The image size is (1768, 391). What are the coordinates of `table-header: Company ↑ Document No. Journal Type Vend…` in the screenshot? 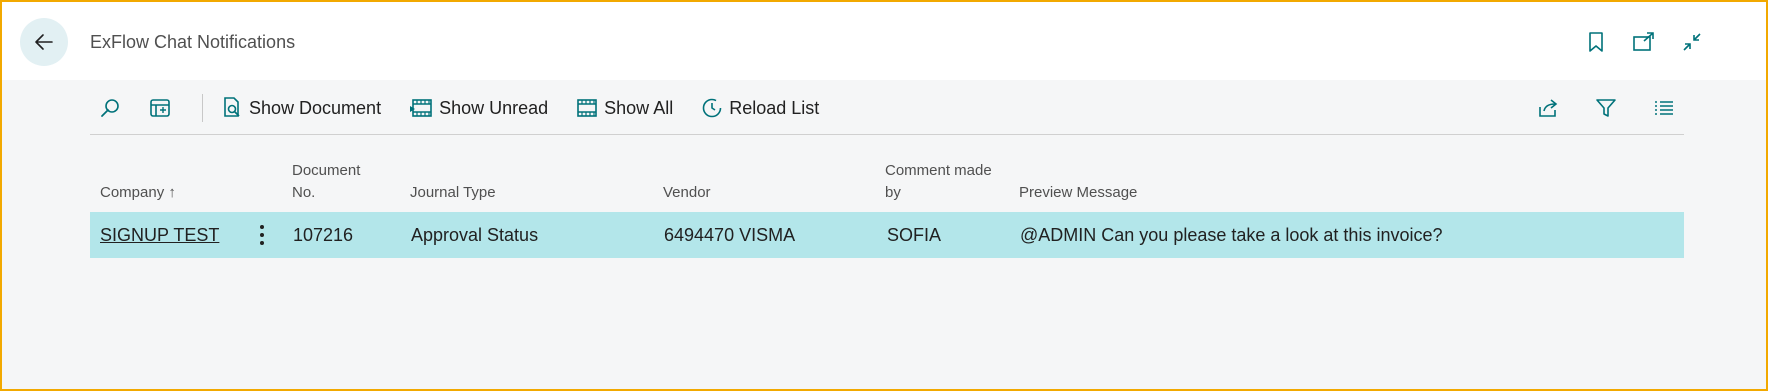 It's located at (887, 180).